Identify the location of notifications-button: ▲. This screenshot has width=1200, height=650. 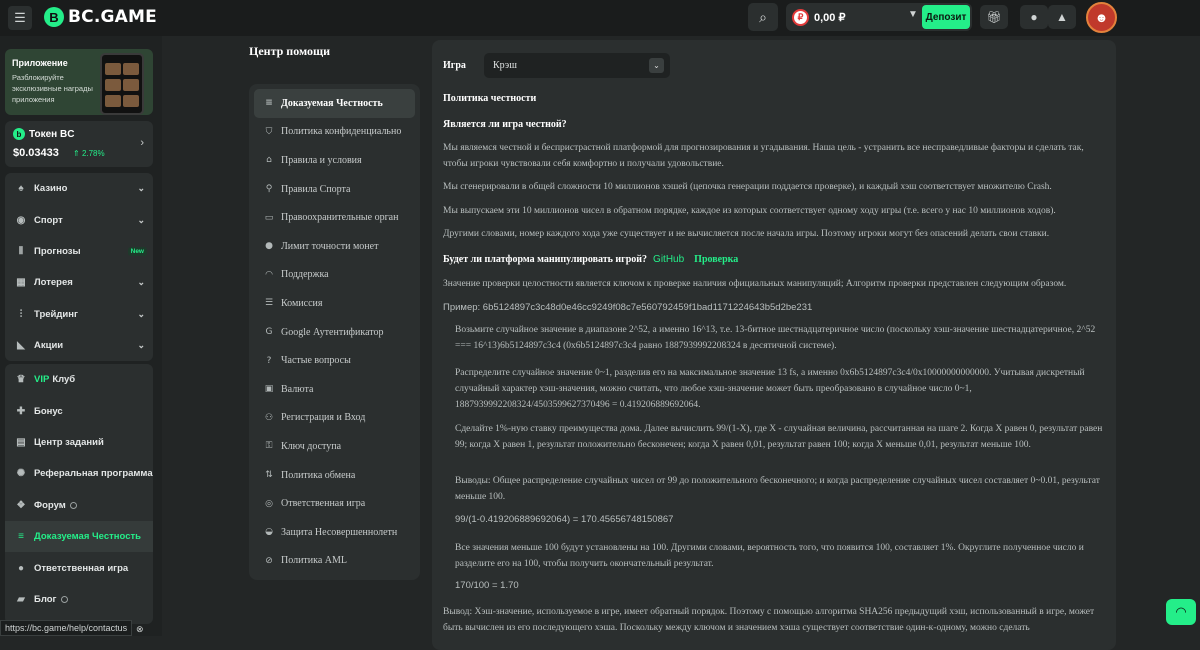
(1062, 17).